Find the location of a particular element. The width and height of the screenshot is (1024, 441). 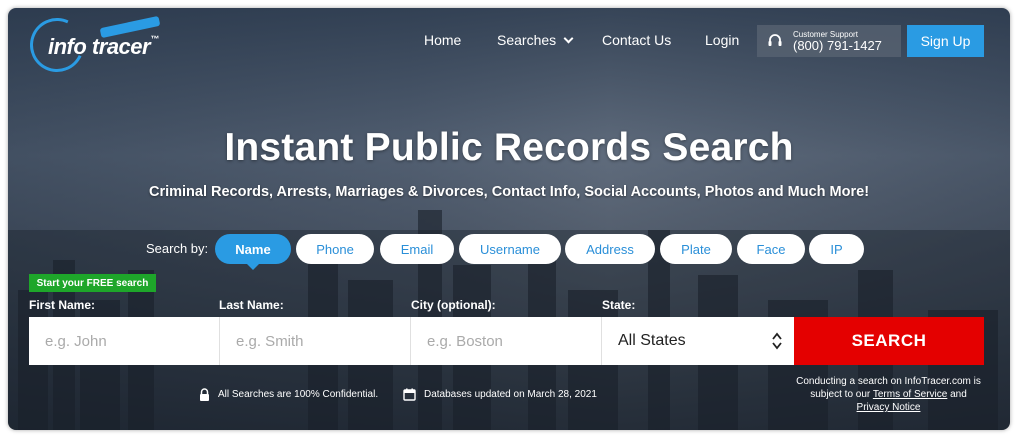

customer-support-phone: Customer Support (800) 791-1427 is located at coordinates (829, 41).